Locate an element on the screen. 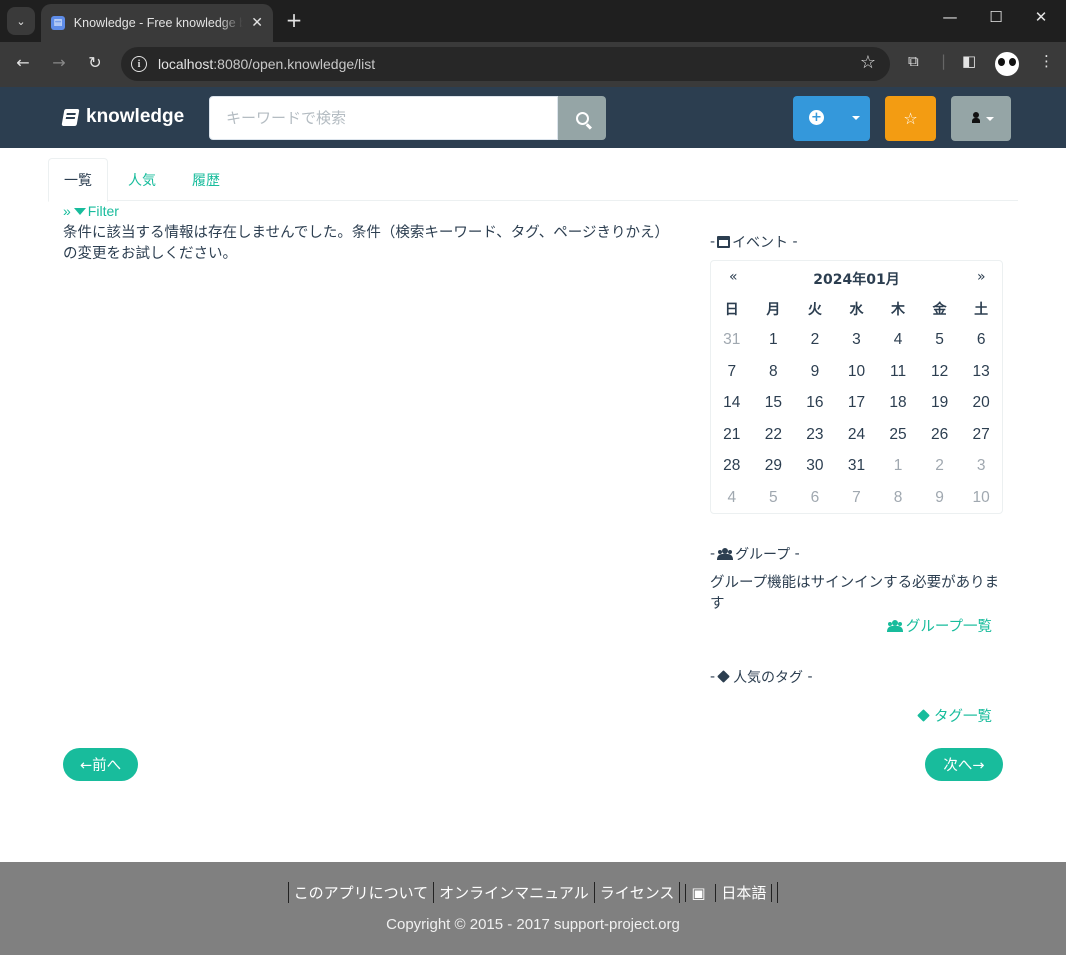 The width and height of the screenshot is (1066, 979). footer-link-license: ライセンス is located at coordinates (636, 892).